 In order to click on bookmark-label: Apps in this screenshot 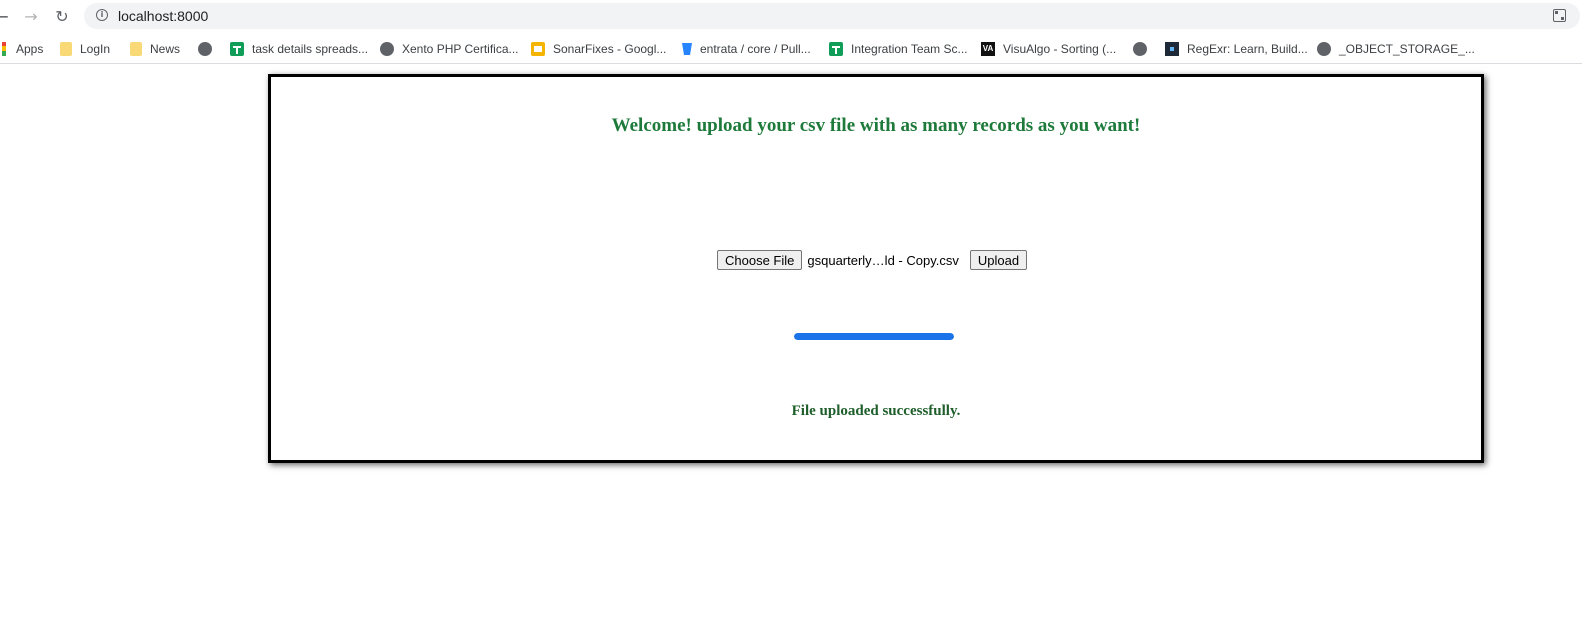, I will do `click(30, 49)`.